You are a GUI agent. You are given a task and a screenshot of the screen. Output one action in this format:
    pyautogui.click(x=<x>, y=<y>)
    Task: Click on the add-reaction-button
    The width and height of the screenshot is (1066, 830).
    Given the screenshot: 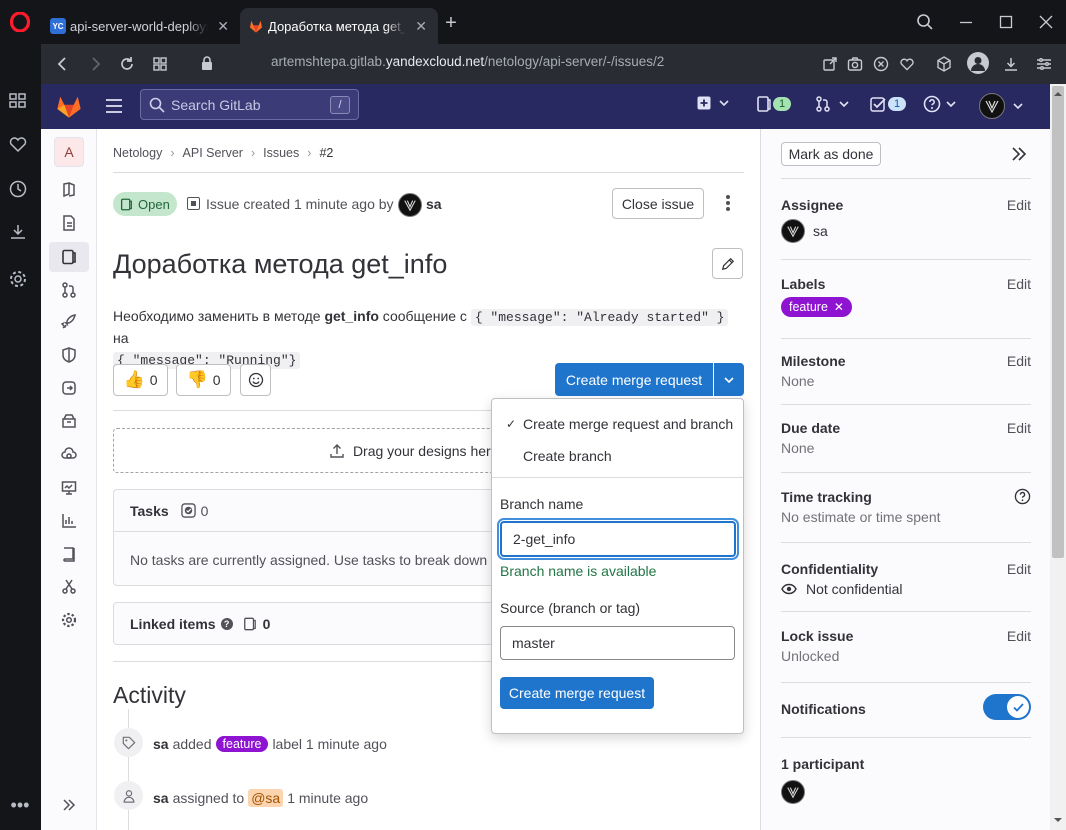 What is the action you would take?
    pyautogui.click(x=255, y=380)
    